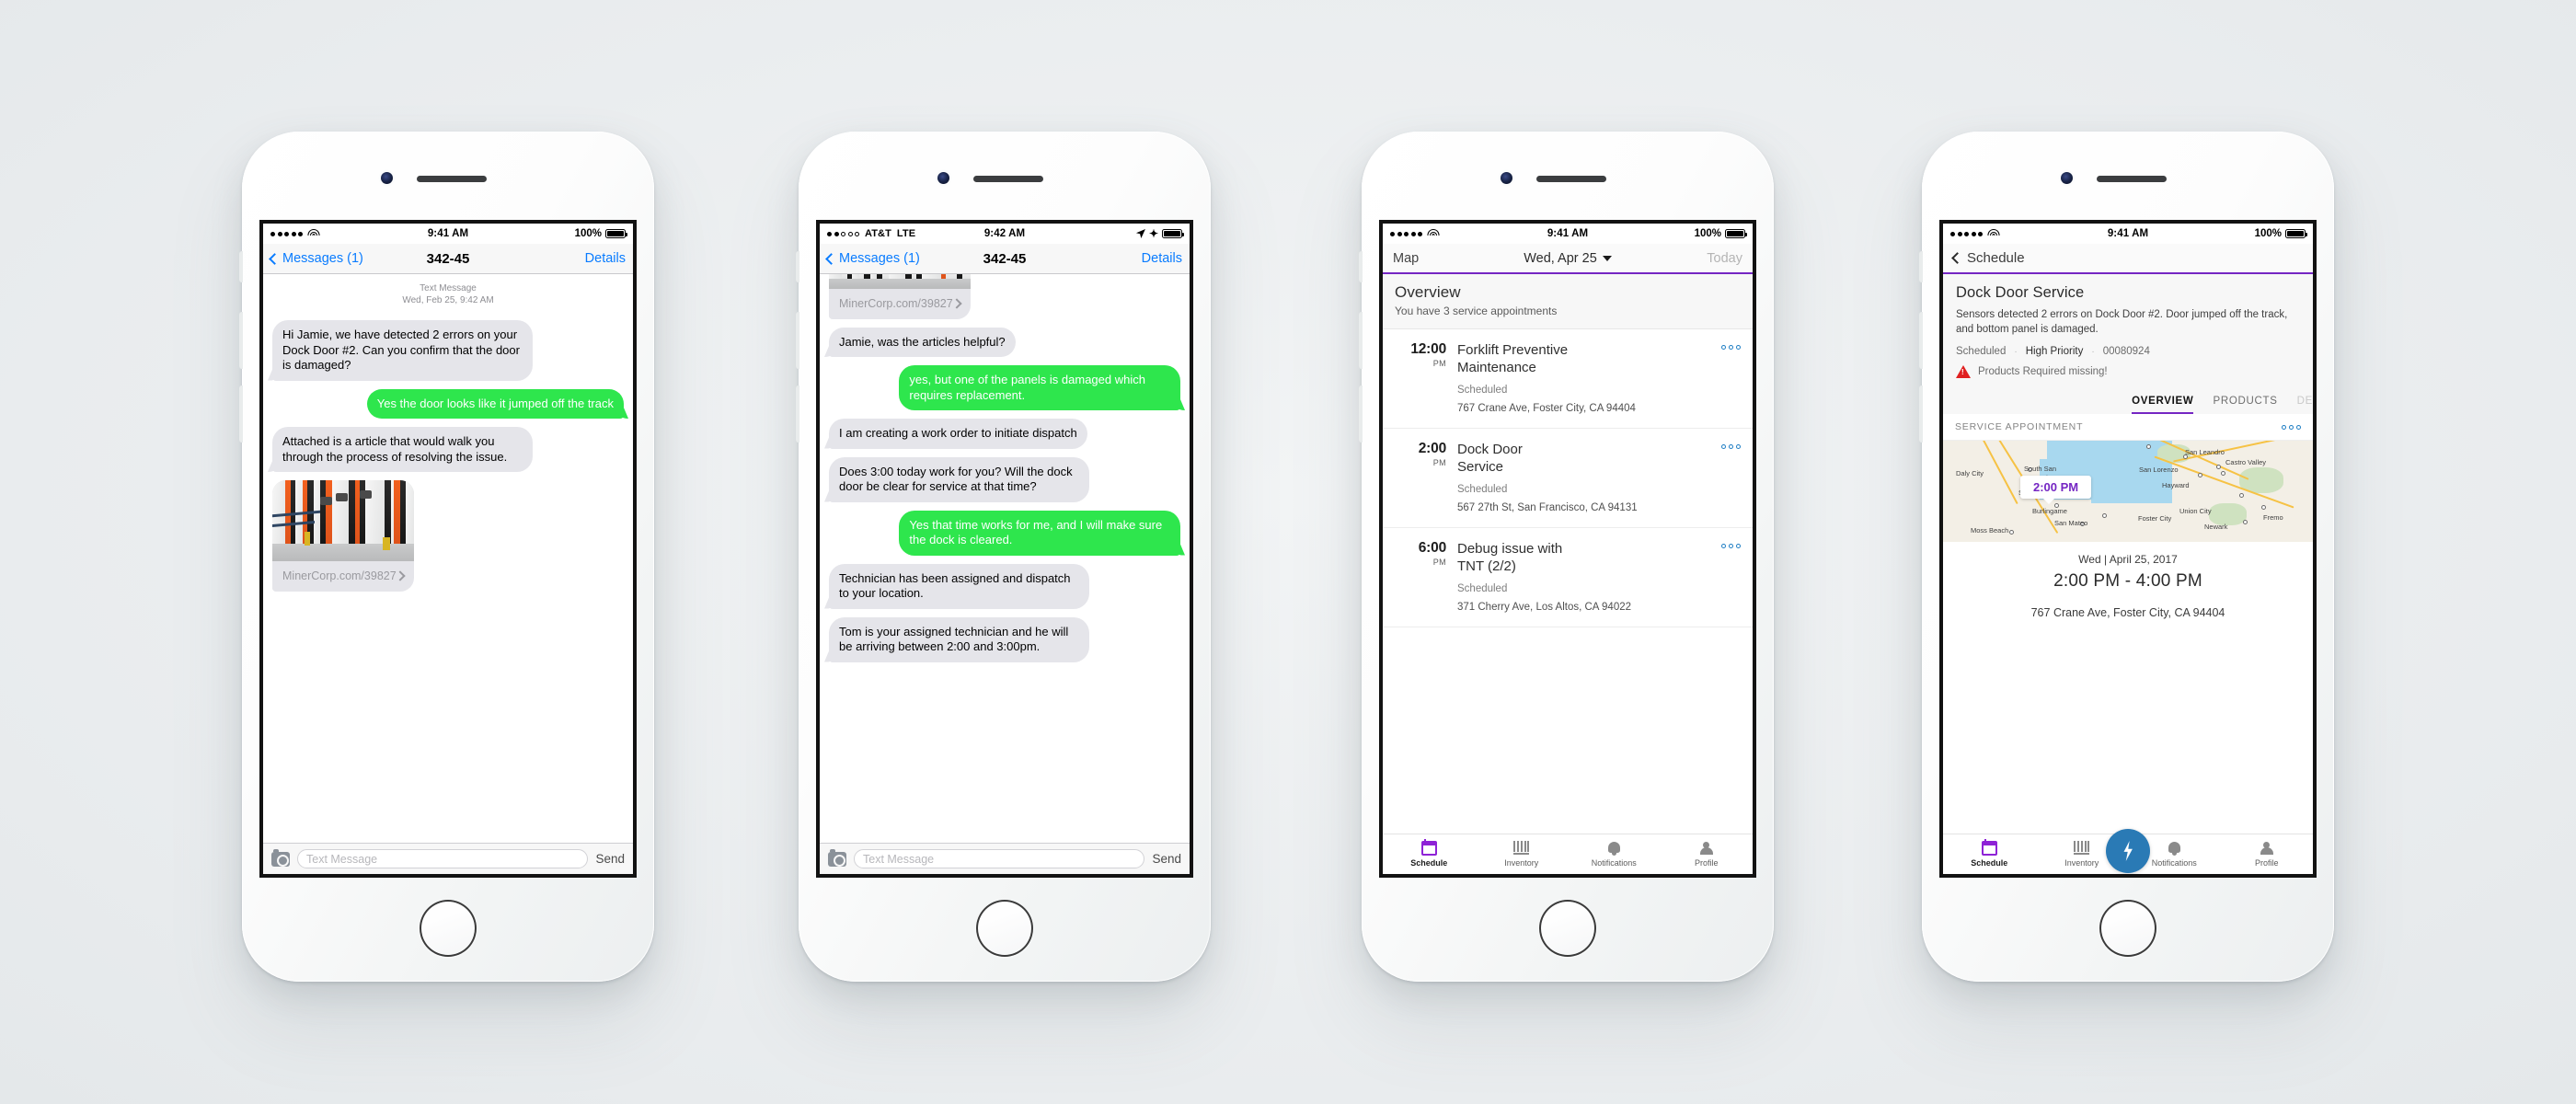 The height and width of the screenshot is (1104, 2576). Describe the element at coordinates (1970, 473) in the screenshot. I see `map-label: Daly City` at that location.